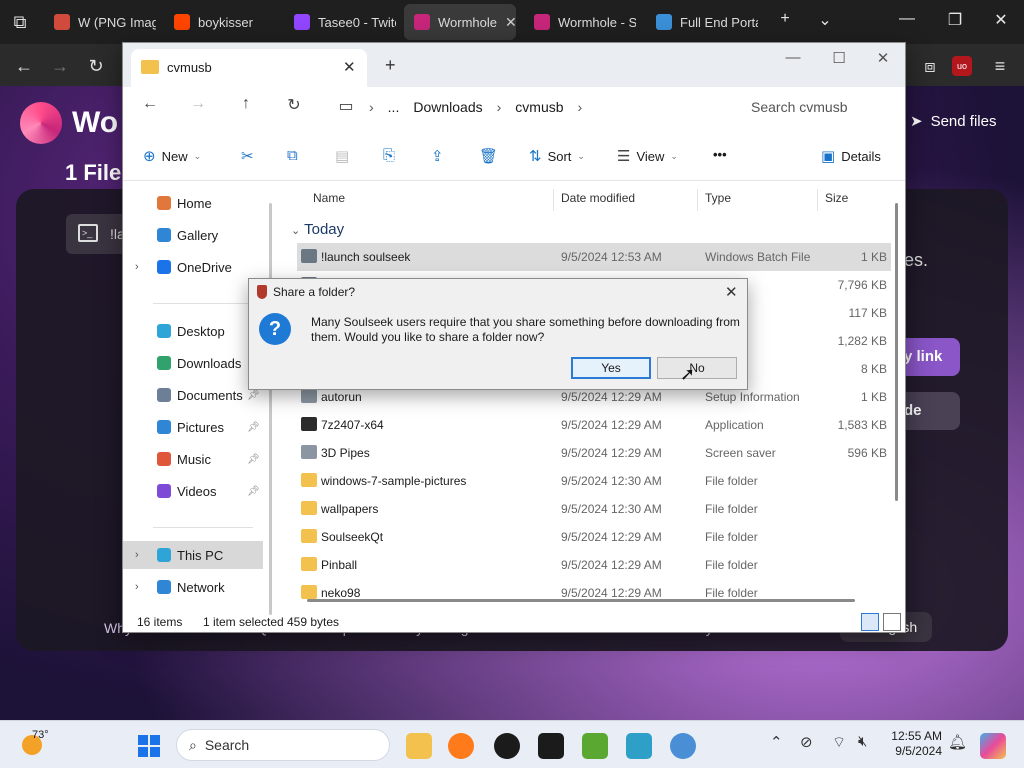 The width and height of the screenshot is (1024, 768). I want to click on browser-tab: boykisser, so click(220, 22).